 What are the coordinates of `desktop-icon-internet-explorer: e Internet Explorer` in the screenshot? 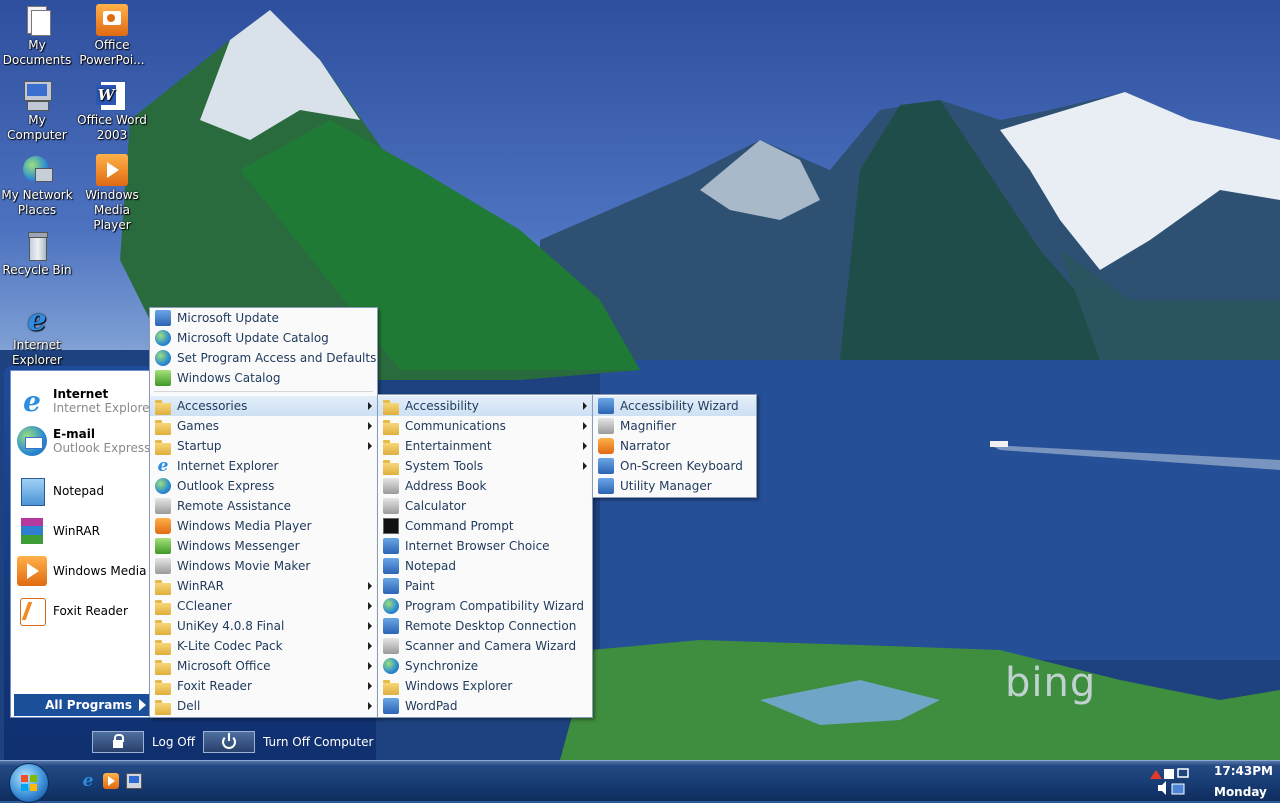 It's located at (37, 336).